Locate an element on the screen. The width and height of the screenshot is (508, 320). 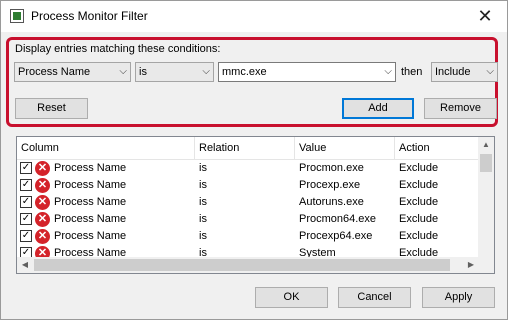
column-header-value: Value is located at coordinates (345, 148).